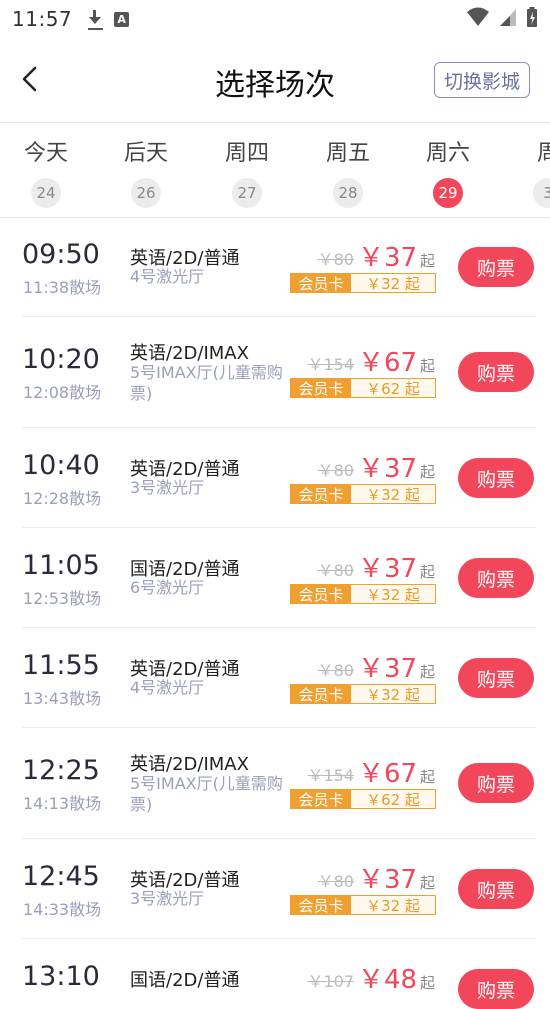 The image size is (550, 1009). Describe the element at coordinates (62, 392) in the screenshot. I see `end-time: 12:08散场` at that location.